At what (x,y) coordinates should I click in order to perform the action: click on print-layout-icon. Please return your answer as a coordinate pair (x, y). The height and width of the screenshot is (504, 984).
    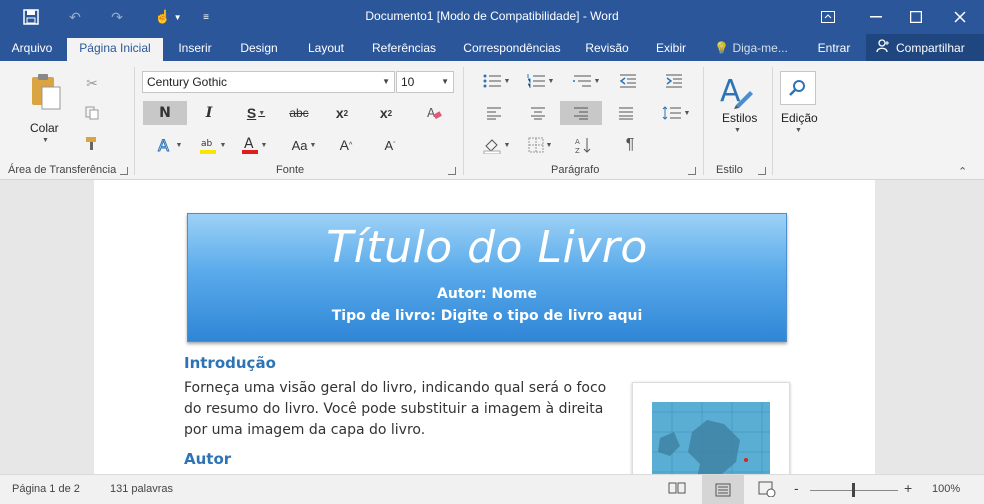
    Looking at the image, I should click on (723, 490).